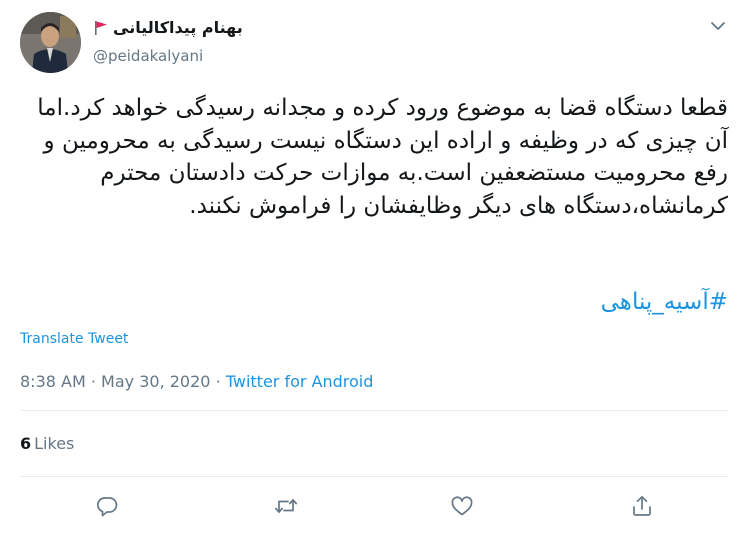  What do you see at coordinates (286, 506) in the screenshot?
I see `retweet-icon` at bounding box center [286, 506].